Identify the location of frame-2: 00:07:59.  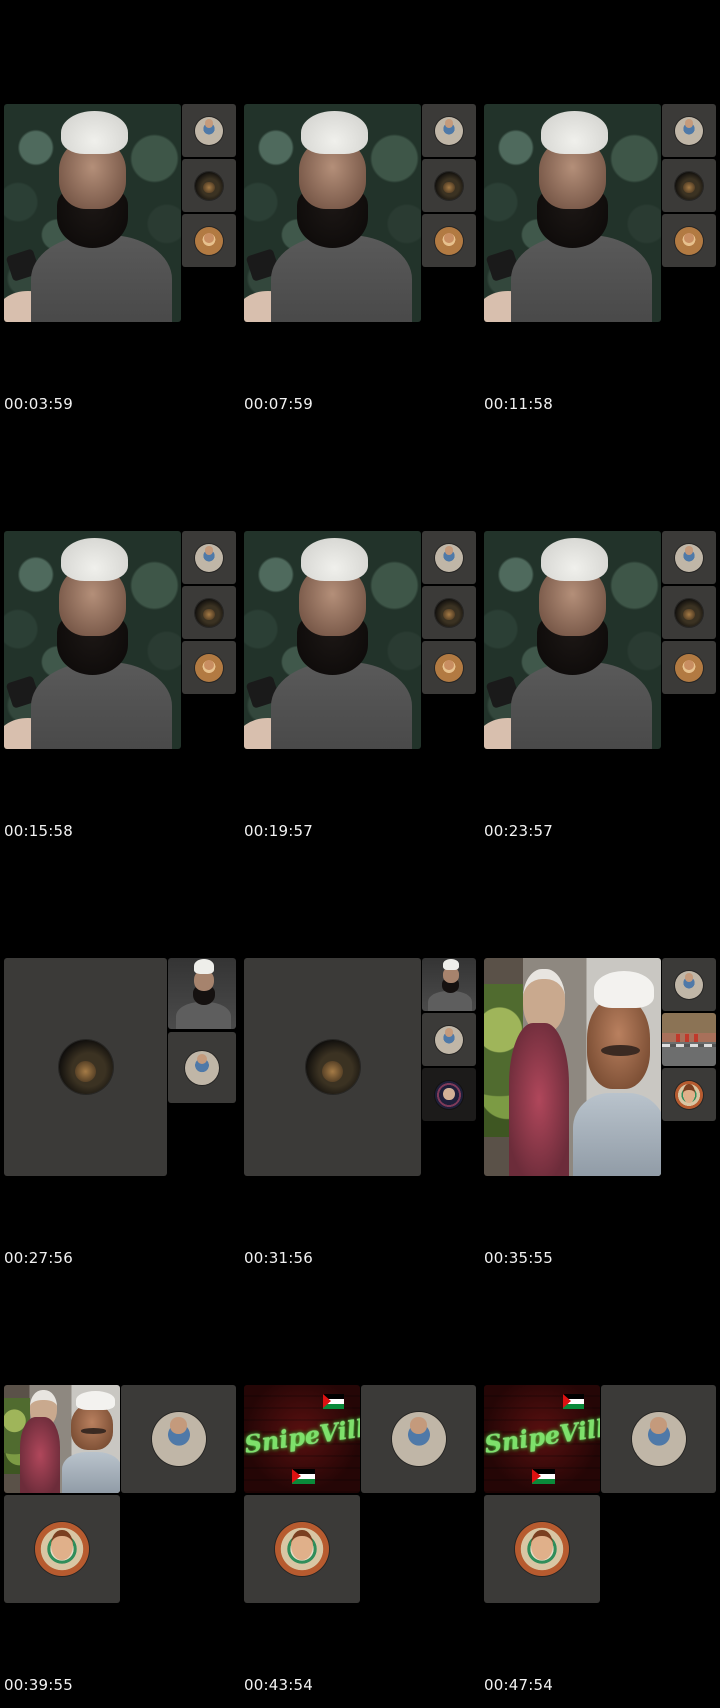
(358, 213).